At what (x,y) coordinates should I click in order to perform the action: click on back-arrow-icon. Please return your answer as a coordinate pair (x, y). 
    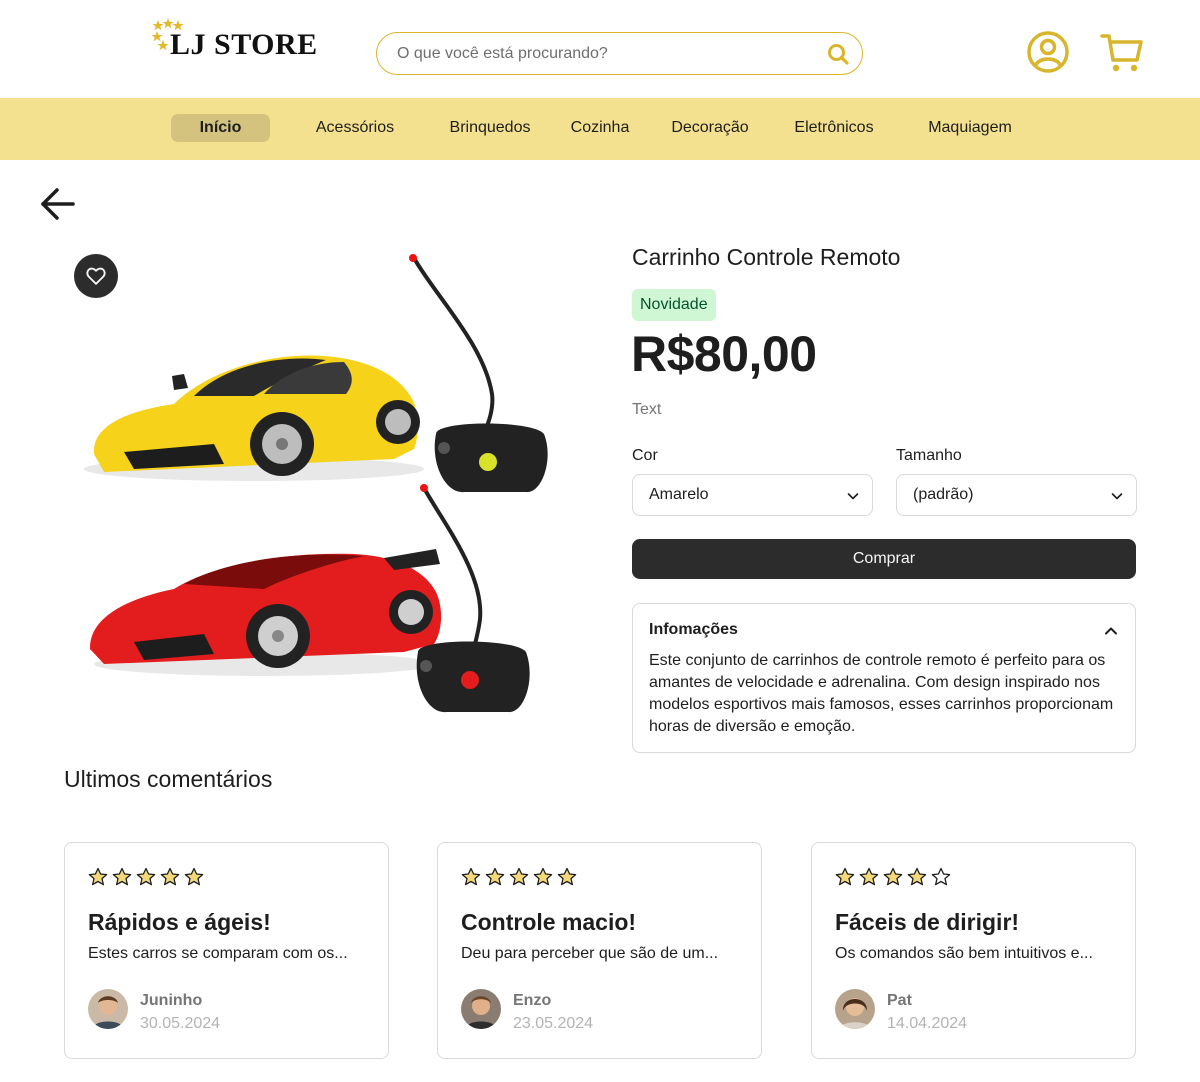
    Looking at the image, I should click on (58, 204).